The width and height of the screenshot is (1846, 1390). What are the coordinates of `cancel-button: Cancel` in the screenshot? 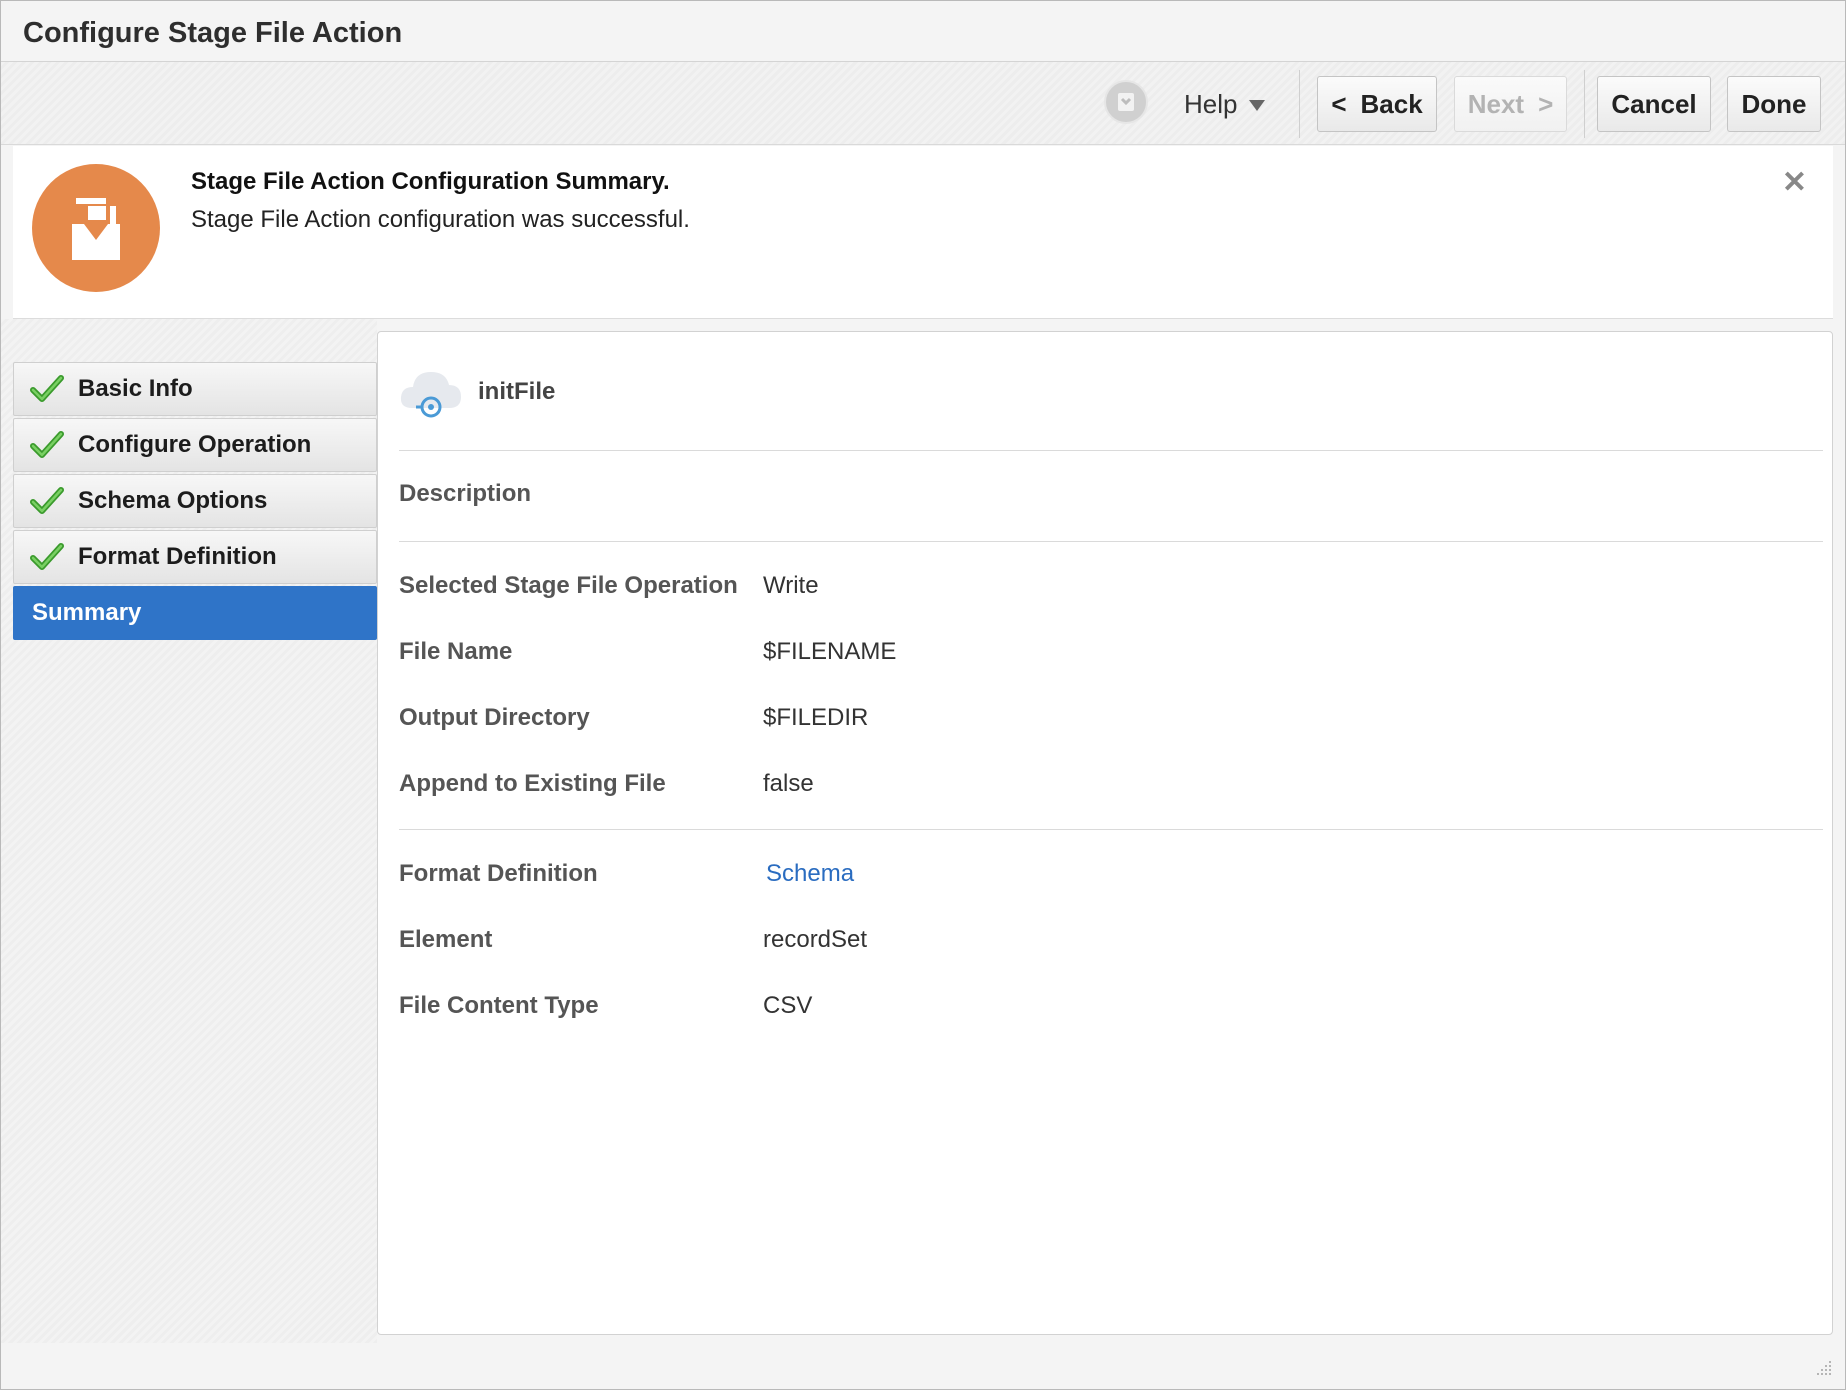 It's located at (1654, 104).